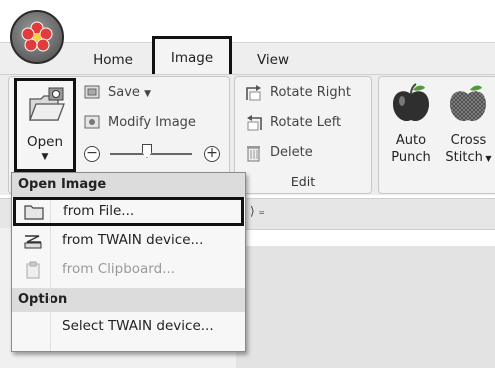 The width and height of the screenshot is (495, 368). Describe the element at coordinates (124, 92) in the screenshot. I see `save-label: Save` at that location.